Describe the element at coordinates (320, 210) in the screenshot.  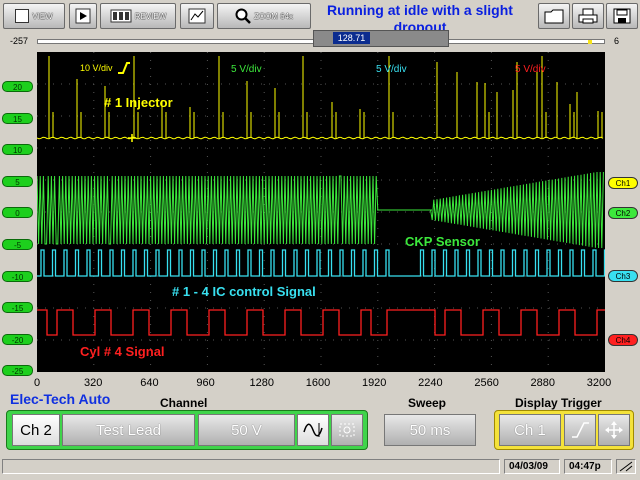
I see `ch2-trace` at that location.